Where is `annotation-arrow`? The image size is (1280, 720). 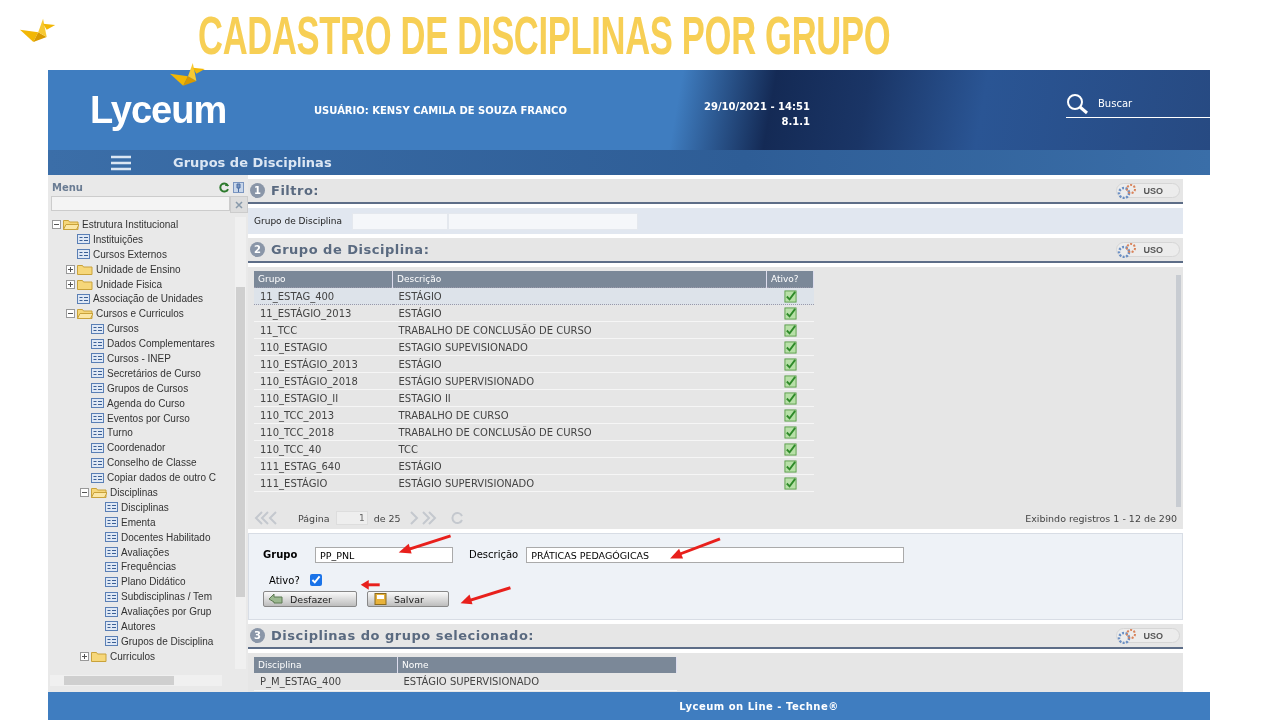 annotation-arrow is located at coordinates (425, 544).